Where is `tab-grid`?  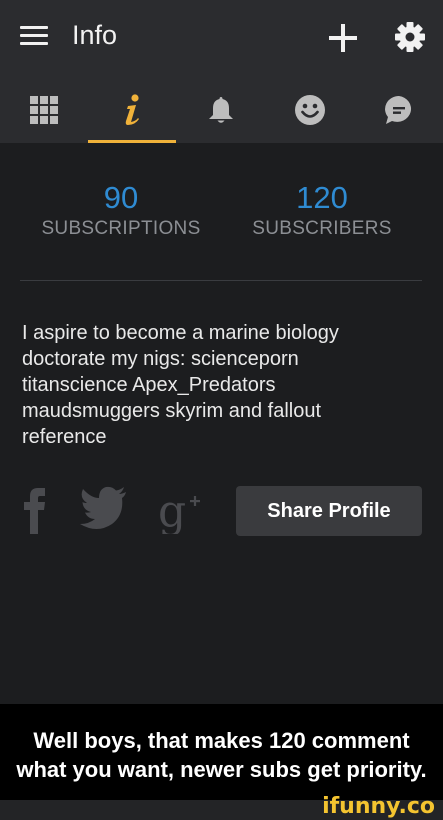
tab-grid is located at coordinates (44, 109).